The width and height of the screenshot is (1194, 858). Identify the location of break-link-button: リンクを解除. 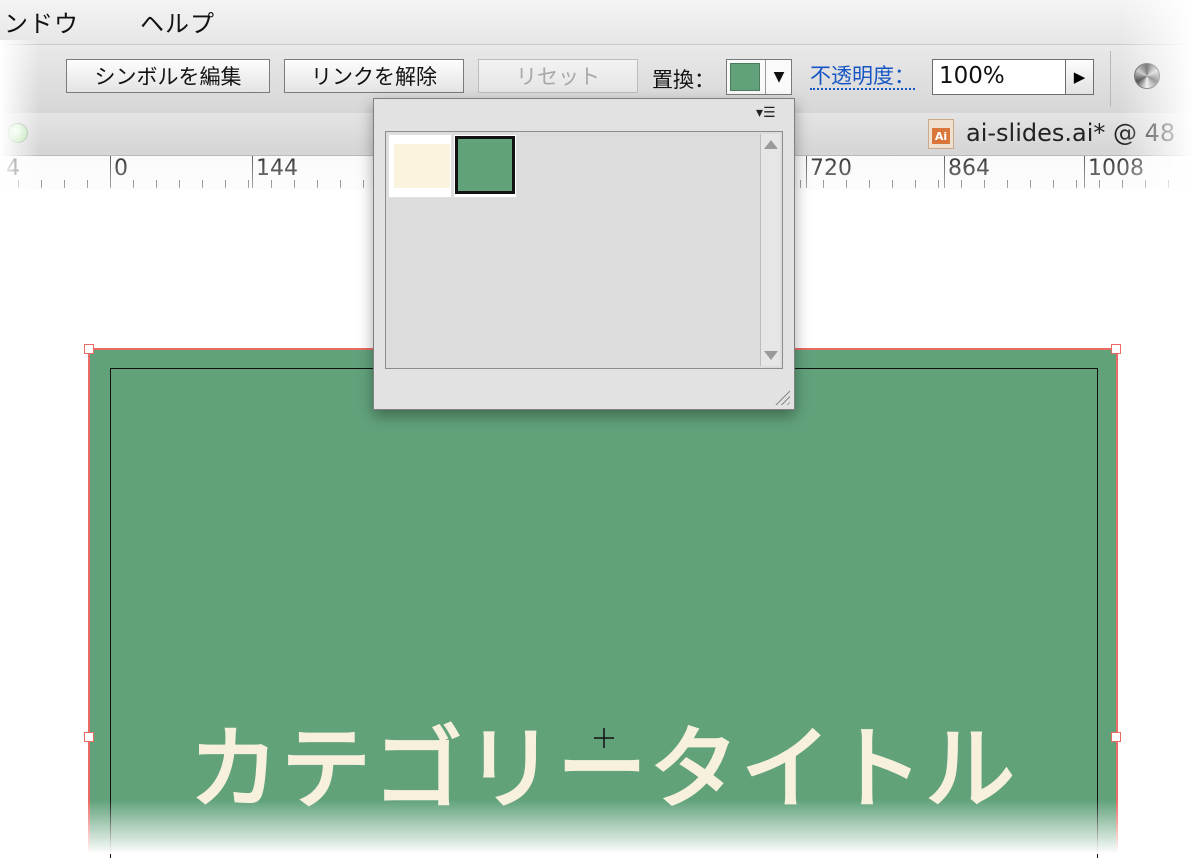
(374, 76).